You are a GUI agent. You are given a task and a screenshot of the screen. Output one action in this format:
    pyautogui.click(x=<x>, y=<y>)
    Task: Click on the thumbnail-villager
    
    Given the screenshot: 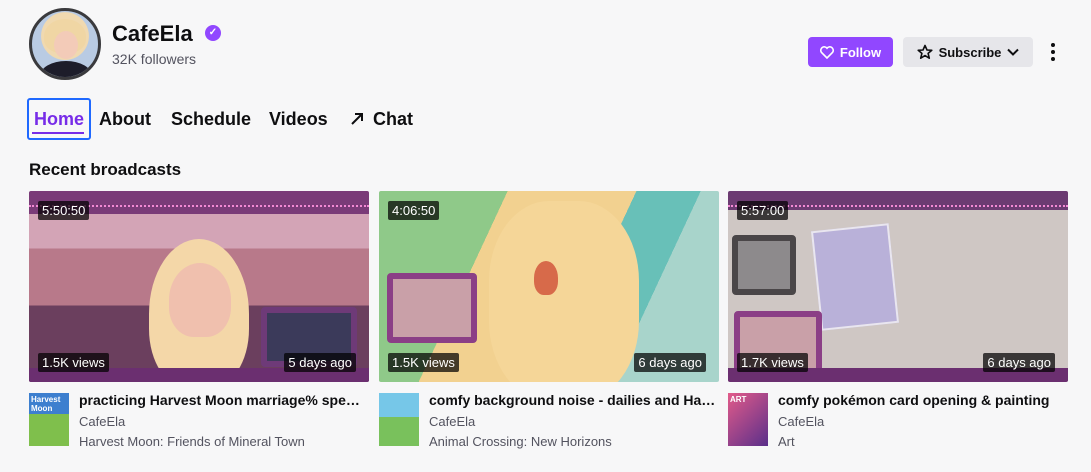 What is the action you would take?
    pyautogui.click(x=546, y=278)
    